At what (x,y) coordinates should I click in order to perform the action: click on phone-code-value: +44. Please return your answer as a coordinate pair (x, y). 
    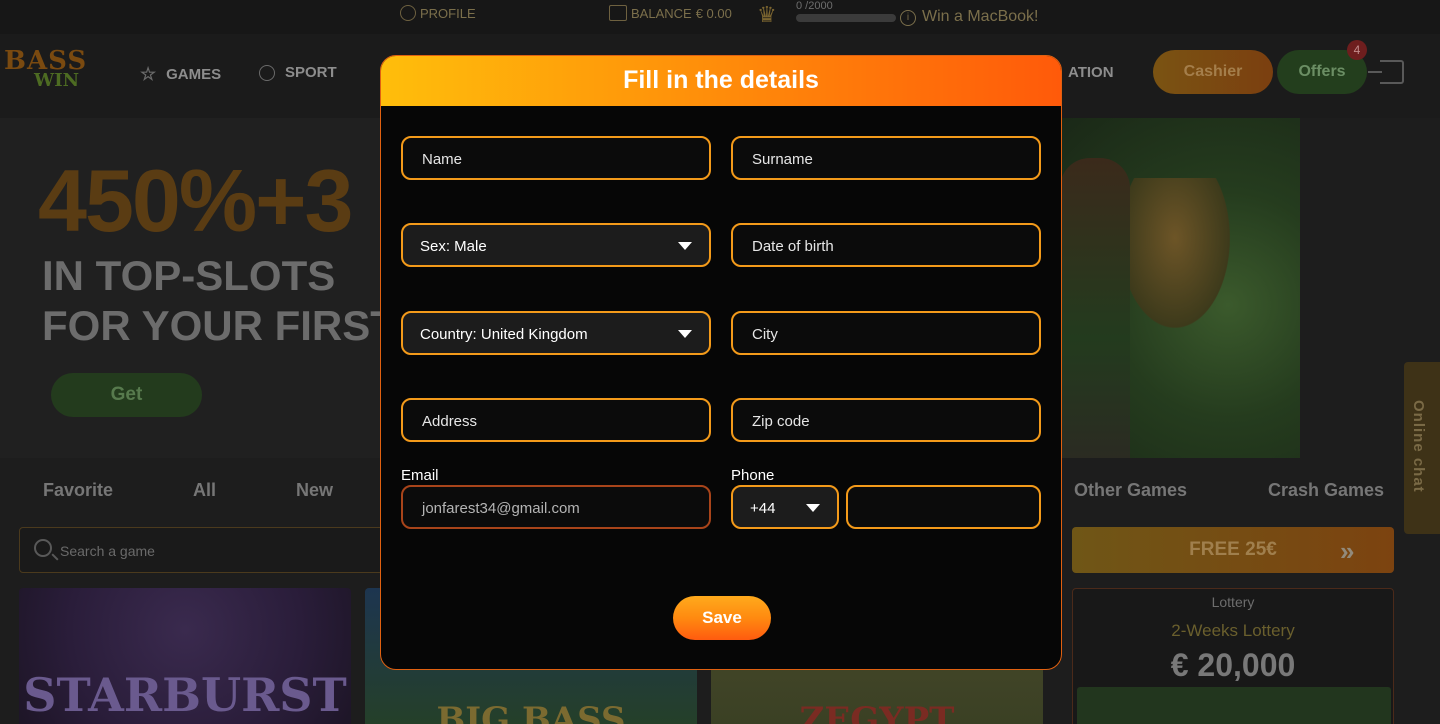
    Looking at the image, I should click on (763, 508).